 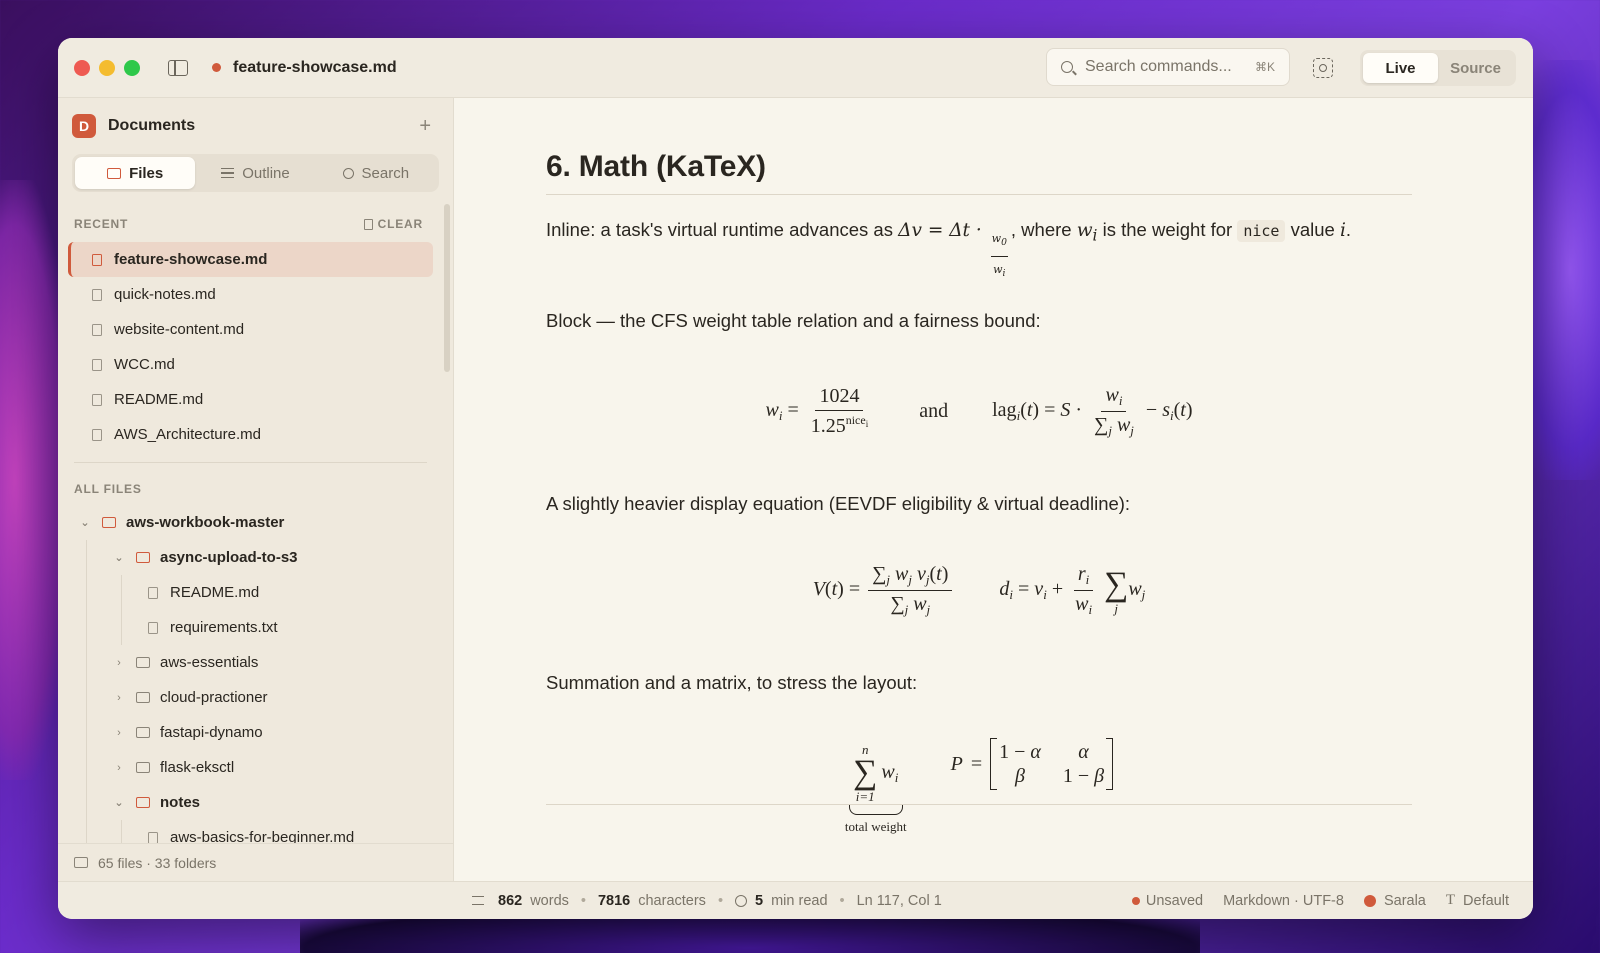 What do you see at coordinates (1477, 900) in the screenshot?
I see `font-selector: T Default` at bounding box center [1477, 900].